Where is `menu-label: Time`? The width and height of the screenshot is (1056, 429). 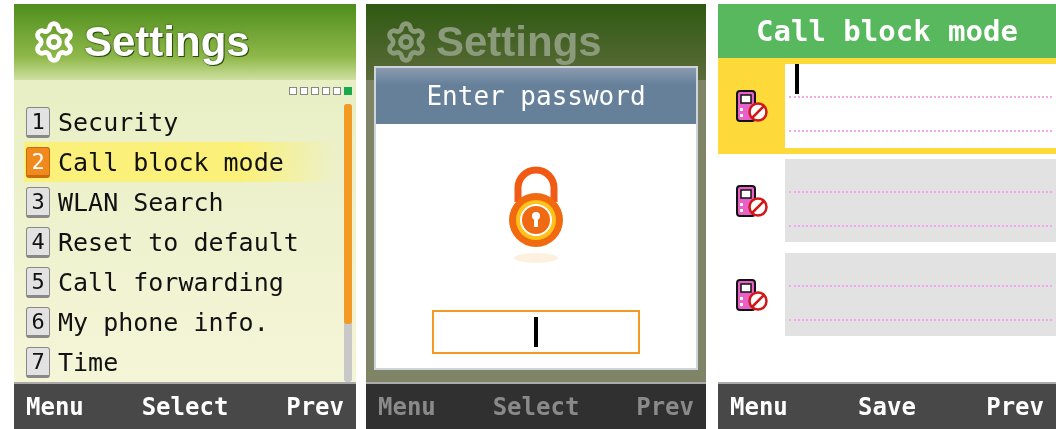 menu-label: Time is located at coordinates (88, 362).